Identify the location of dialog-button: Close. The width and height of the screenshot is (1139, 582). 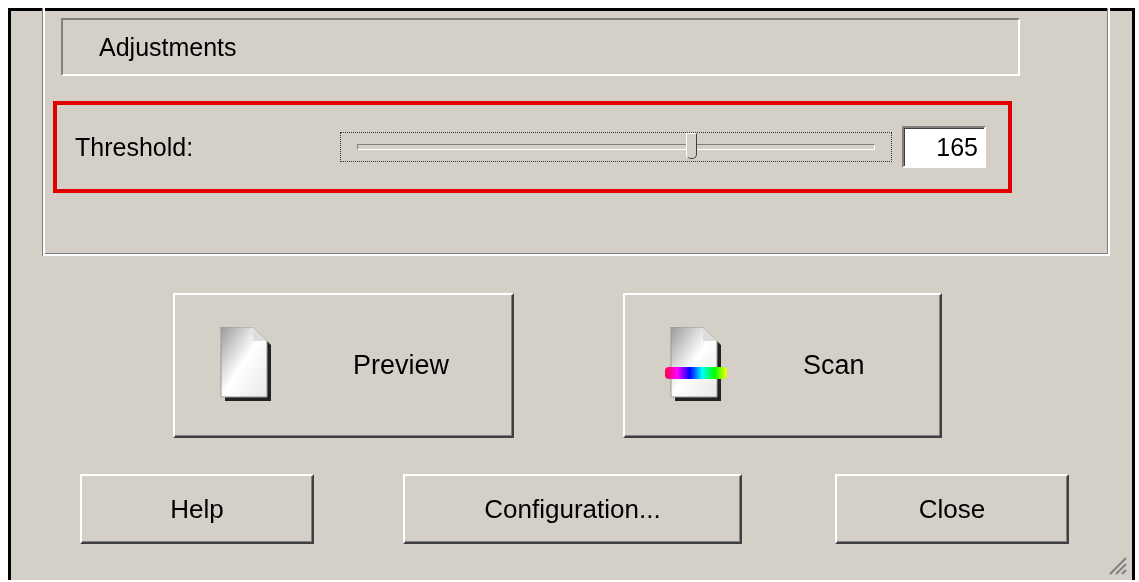
(952, 509).